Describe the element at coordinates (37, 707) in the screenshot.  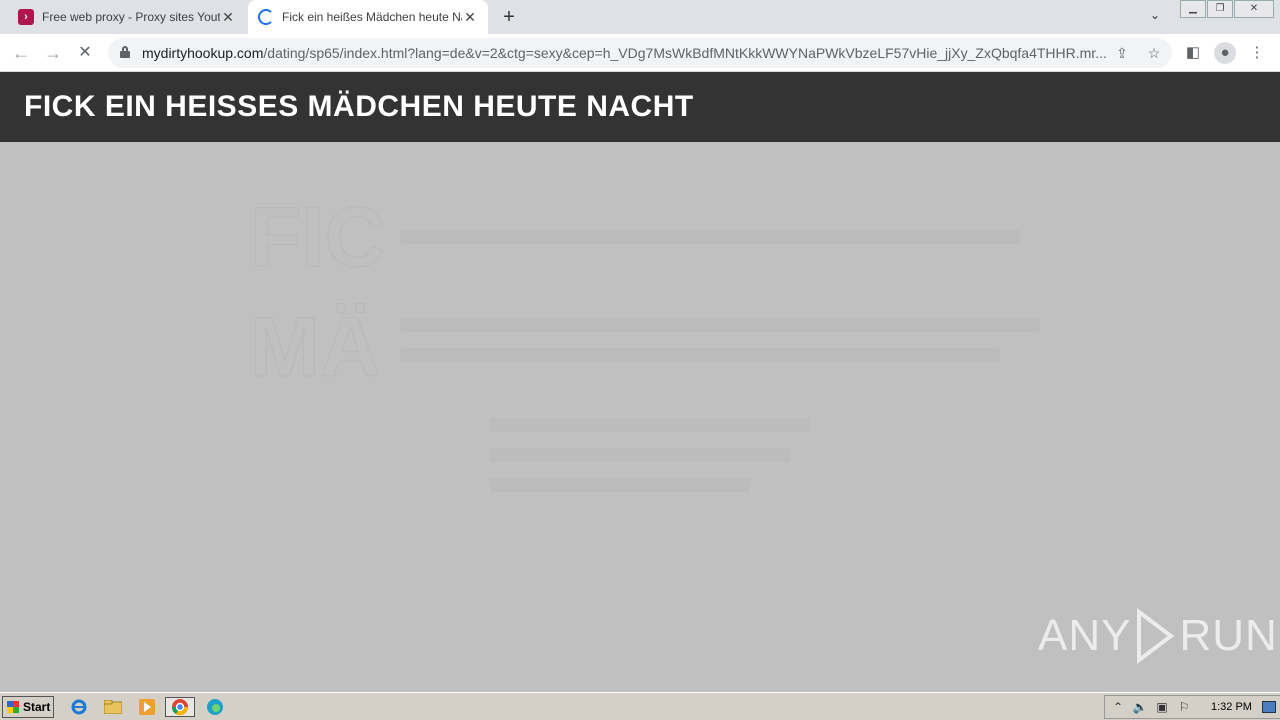
I see `start-label: Start` at that location.